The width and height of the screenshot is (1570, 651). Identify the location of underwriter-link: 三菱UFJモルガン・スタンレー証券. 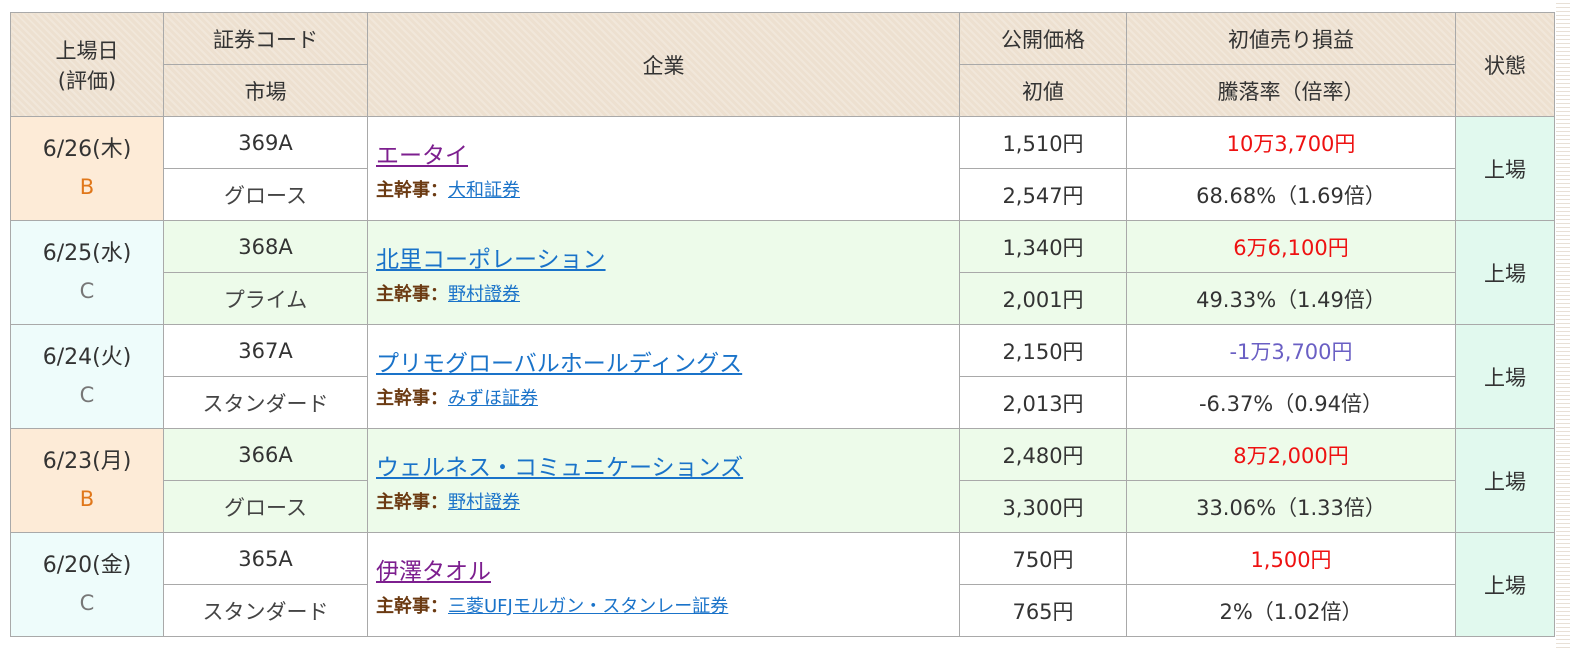
(588, 606).